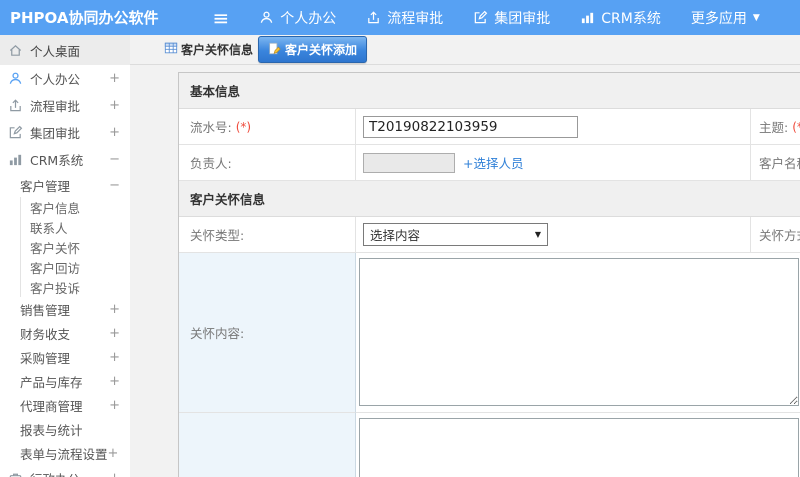 This screenshot has height=477, width=800. I want to click on subject-label: 主题:(*), so click(775, 127).